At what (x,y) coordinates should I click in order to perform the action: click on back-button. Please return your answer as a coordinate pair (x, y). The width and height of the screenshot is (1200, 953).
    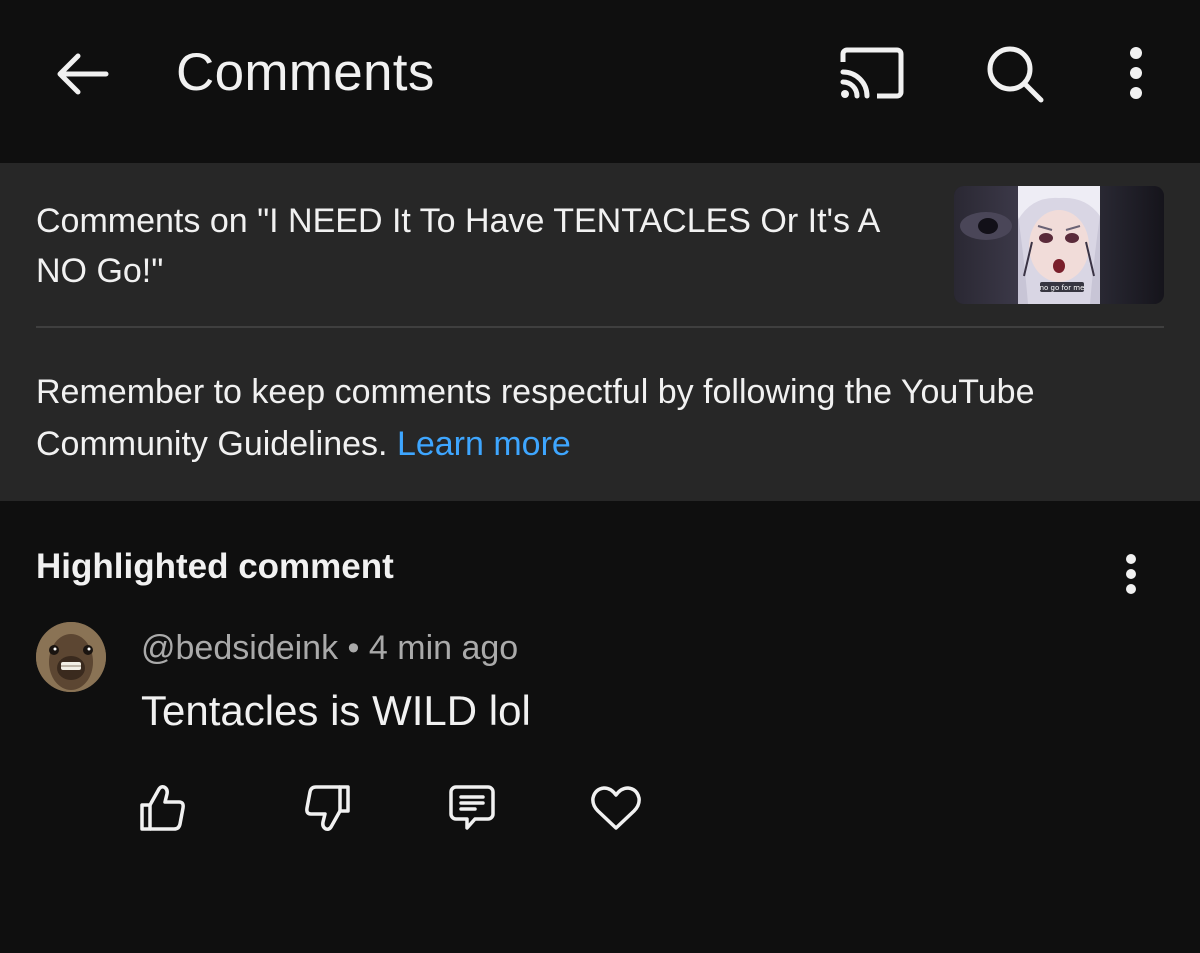
    Looking at the image, I should click on (81, 74).